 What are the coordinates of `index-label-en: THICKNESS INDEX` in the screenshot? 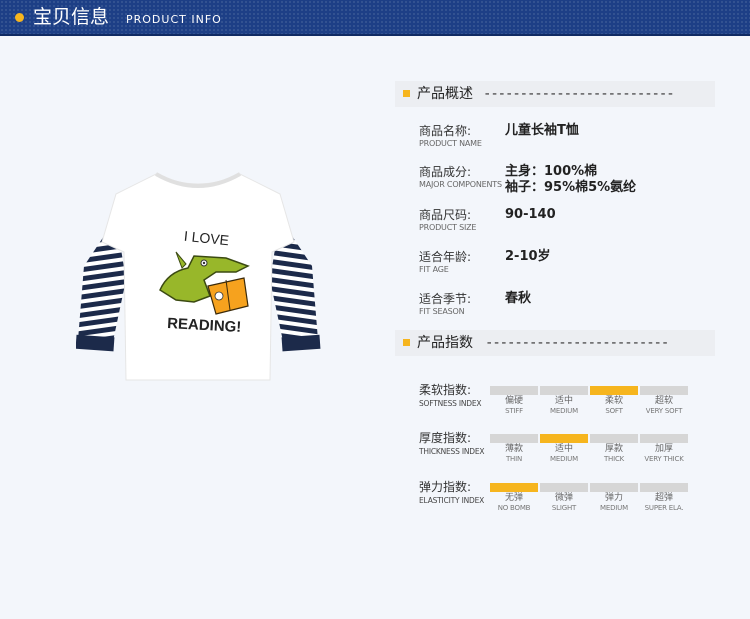 It's located at (452, 451).